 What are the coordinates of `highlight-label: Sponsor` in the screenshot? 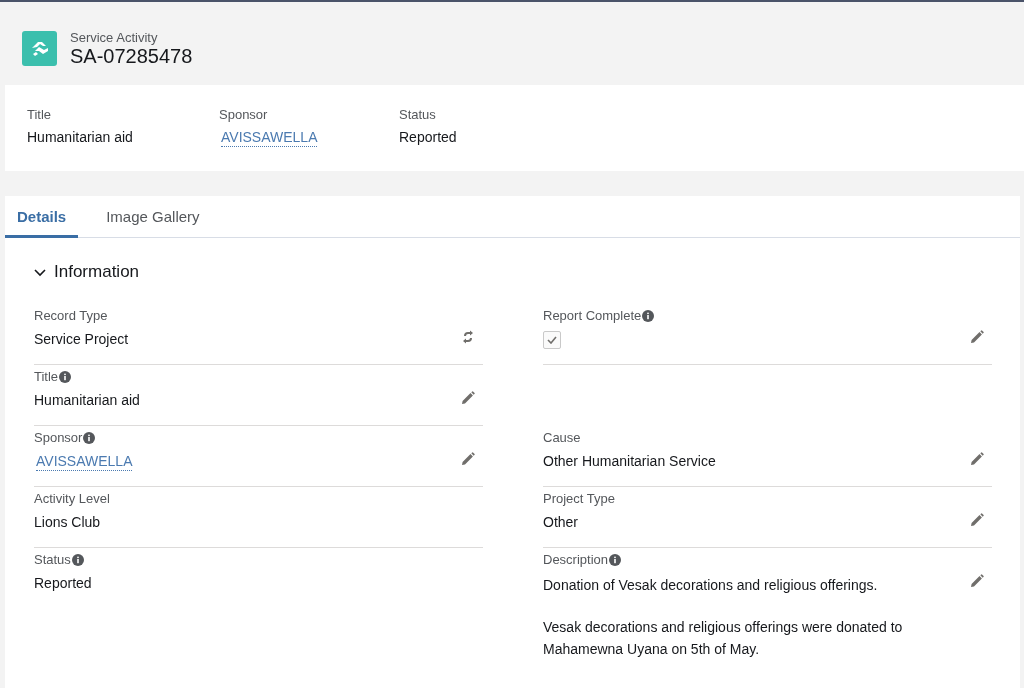 It's located at (244, 114).